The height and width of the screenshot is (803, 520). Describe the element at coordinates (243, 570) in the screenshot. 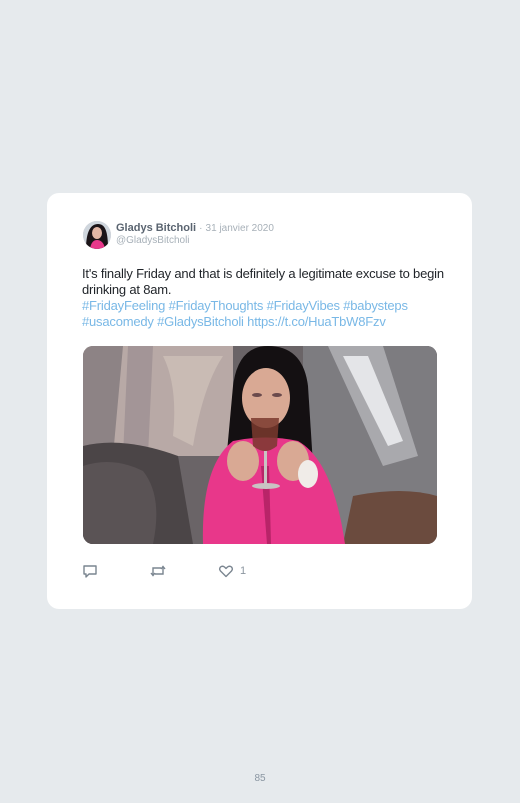

I see `like-count: 1` at that location.